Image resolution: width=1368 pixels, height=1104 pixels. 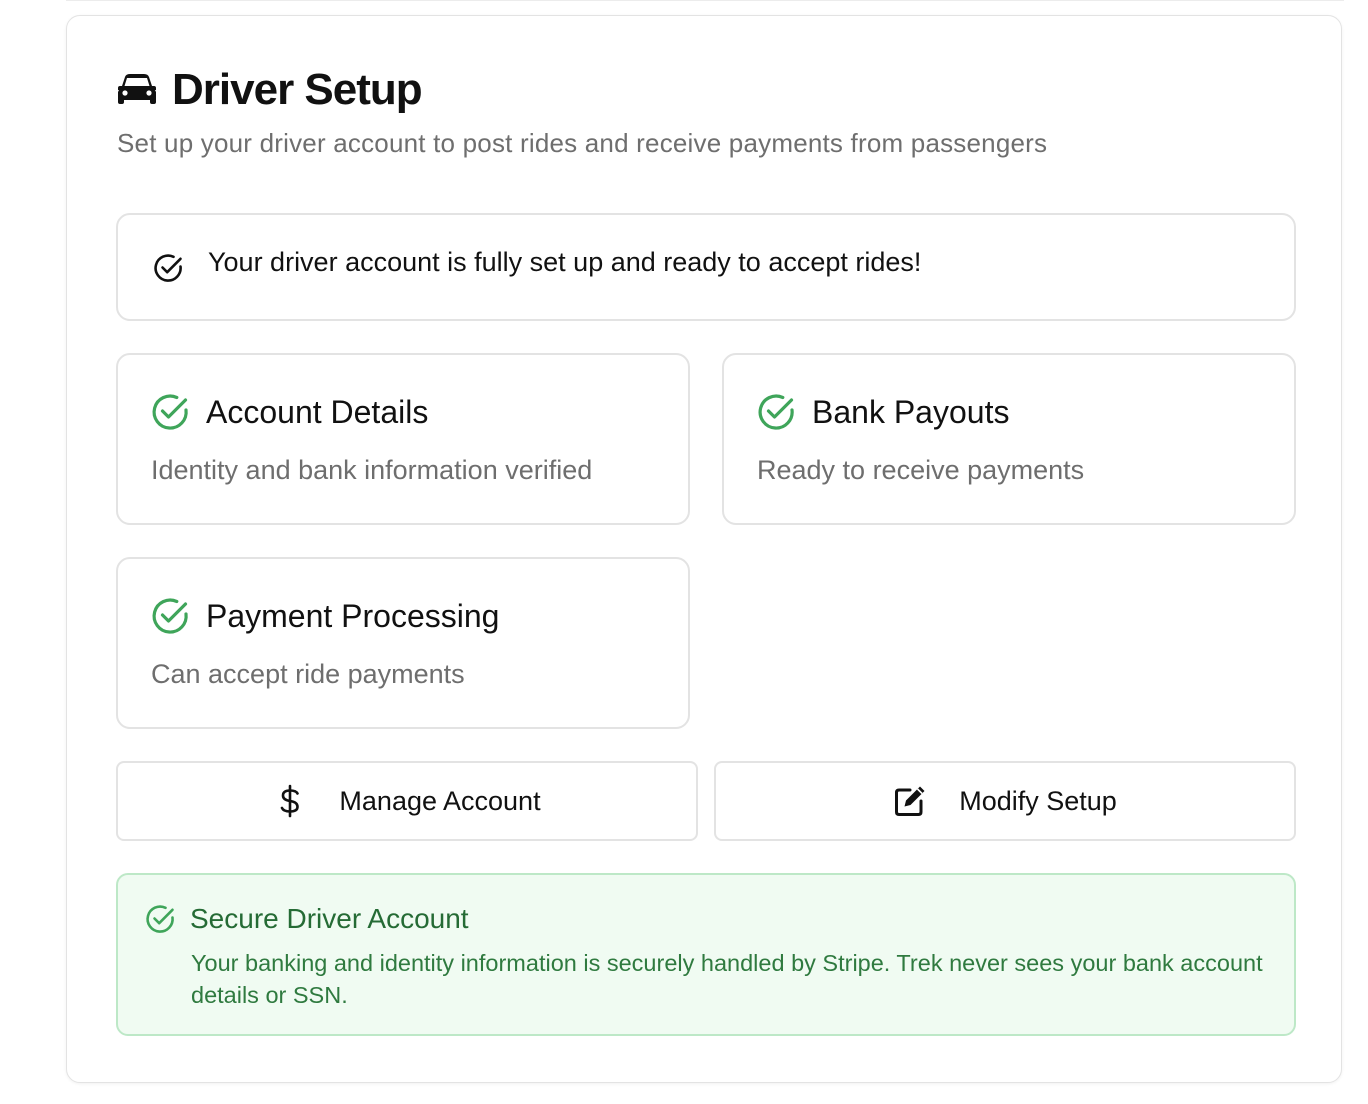 I want to click on secure-notice-title: Secure Driver Account, so click(x=329, y=918).